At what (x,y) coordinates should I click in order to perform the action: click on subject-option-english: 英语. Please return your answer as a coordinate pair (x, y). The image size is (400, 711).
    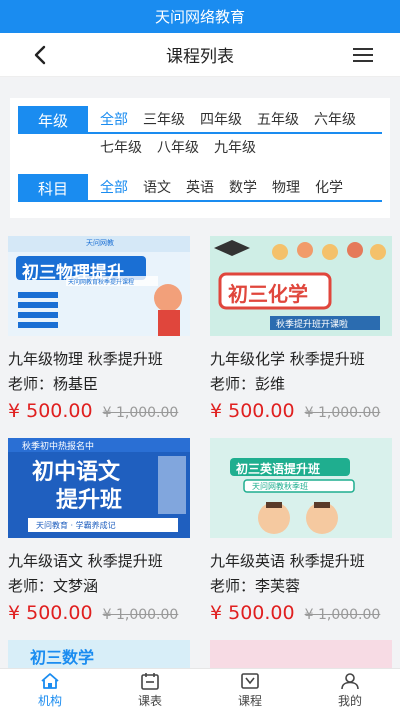
    Looking at the image, I should click on (200, 188).